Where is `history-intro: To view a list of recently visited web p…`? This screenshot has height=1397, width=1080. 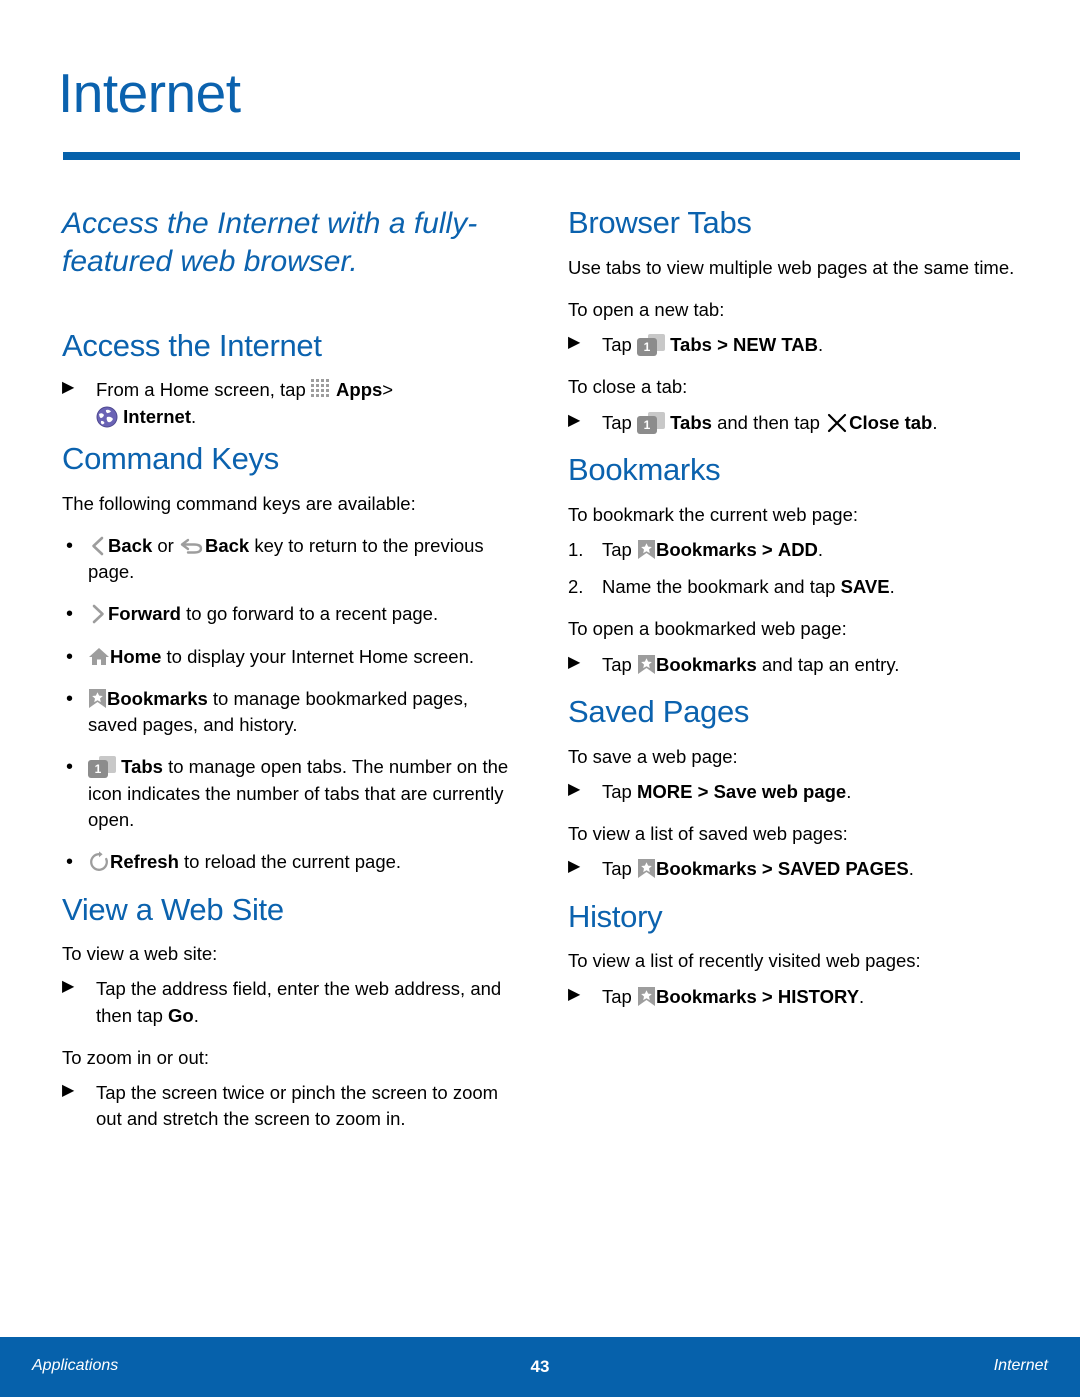 history-intro: To view a list of recently visited web p… is located at coordinates (744, 961).